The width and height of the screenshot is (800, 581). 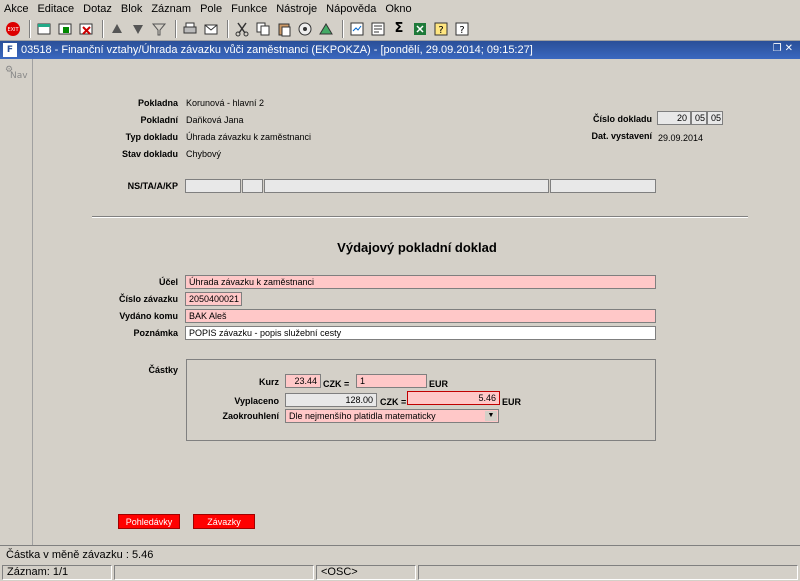 I want to click on vydano-komu-field: BAK Aleš, so click(x=420, y=316).